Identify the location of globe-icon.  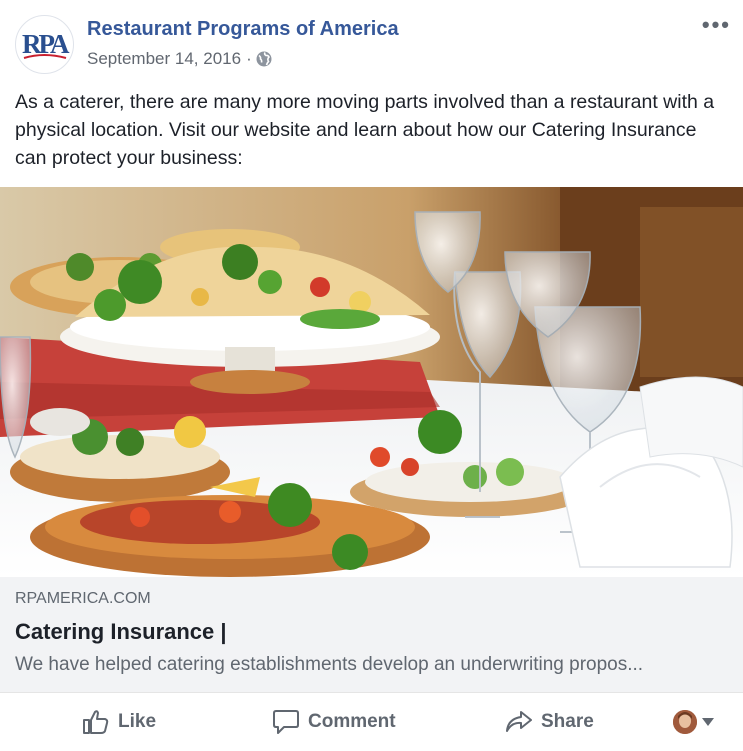
(264, 59).